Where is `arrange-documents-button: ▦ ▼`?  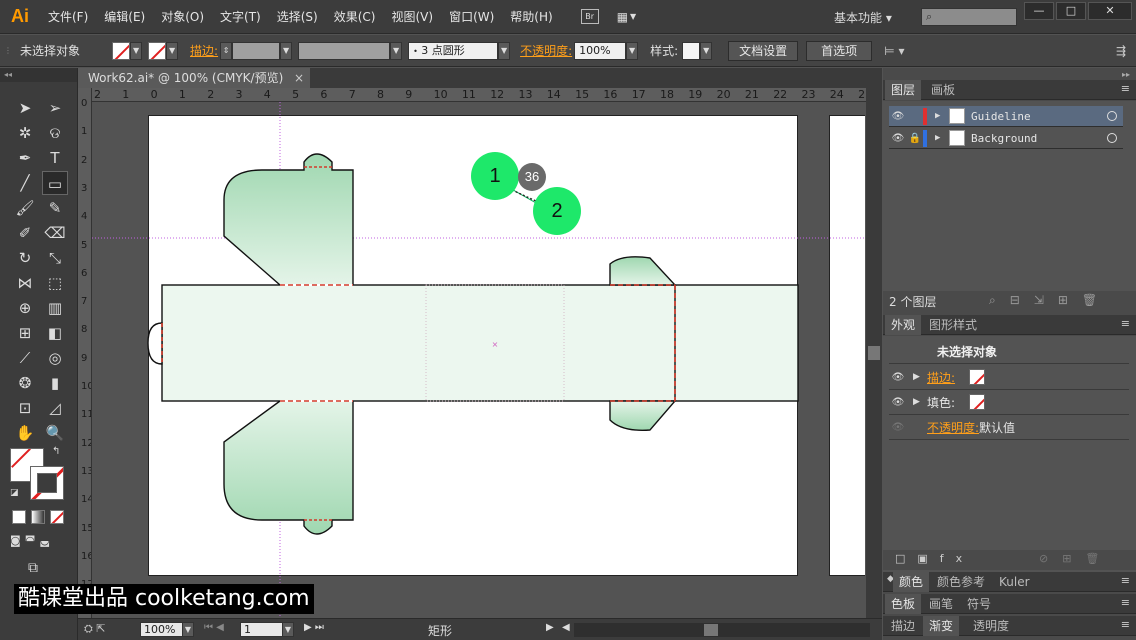 arrange-documents-button: ▦ ▼ is located at coordinates (630, 17).